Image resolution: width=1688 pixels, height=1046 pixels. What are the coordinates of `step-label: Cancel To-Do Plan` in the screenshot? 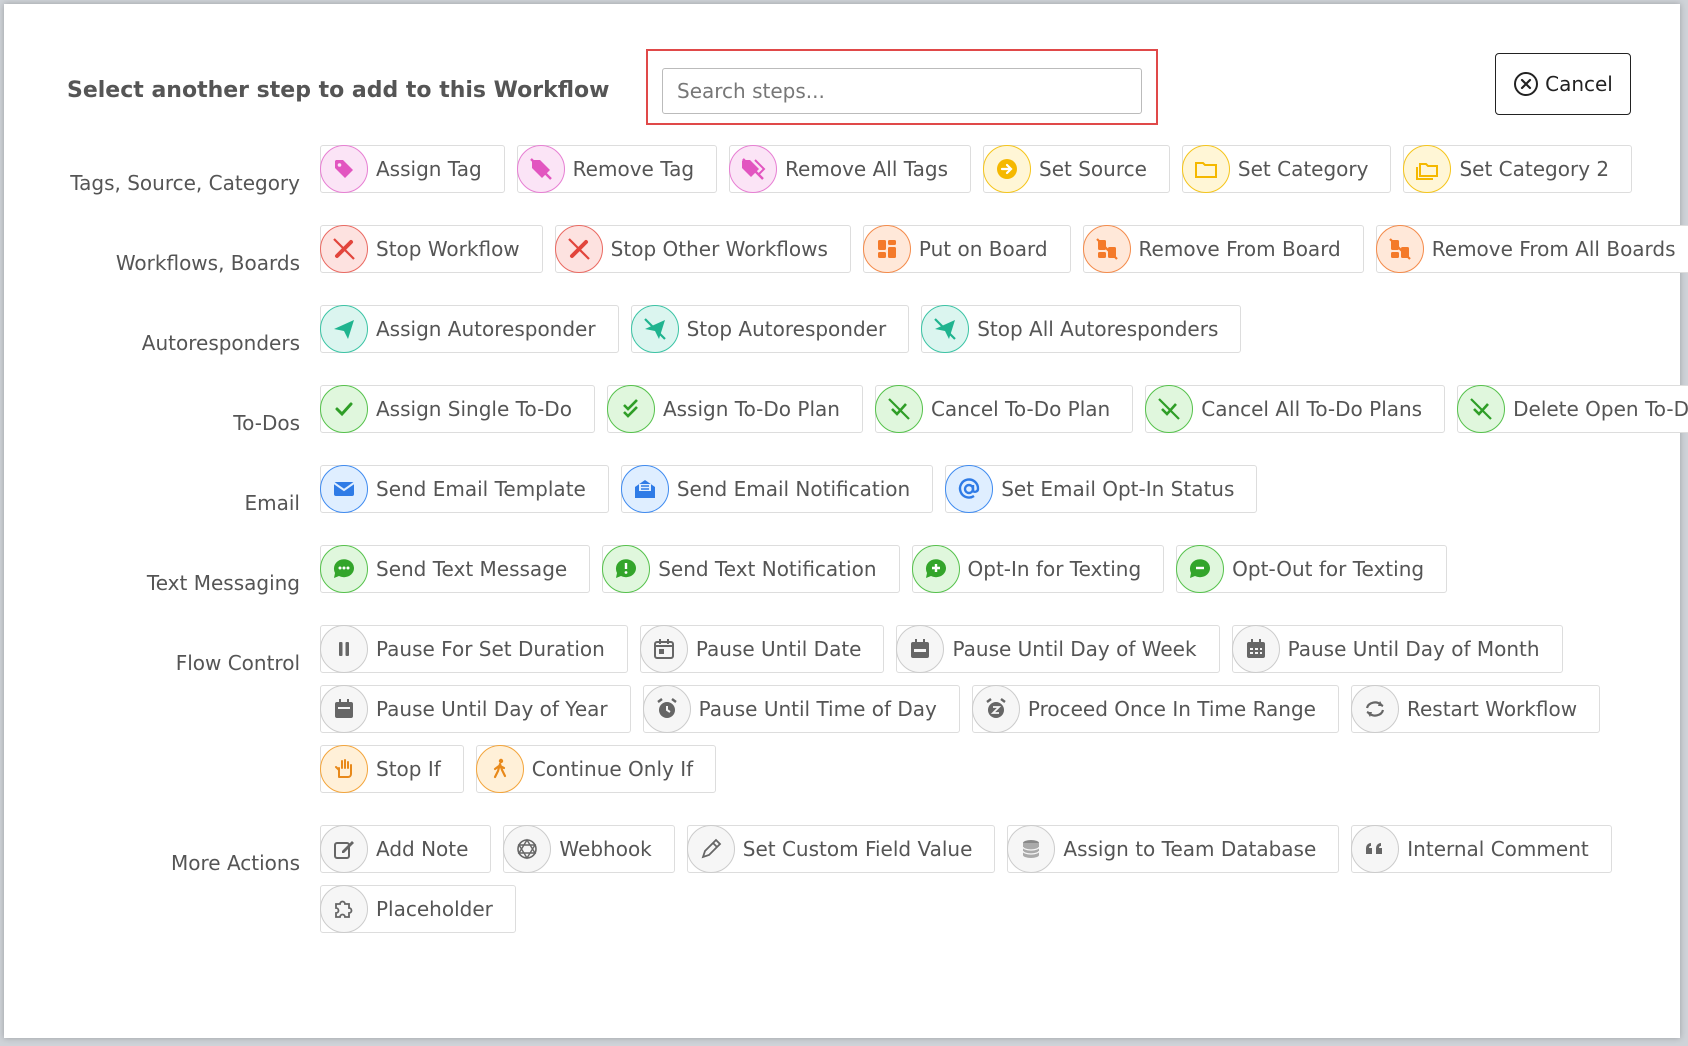 It's located at (1020, 409).